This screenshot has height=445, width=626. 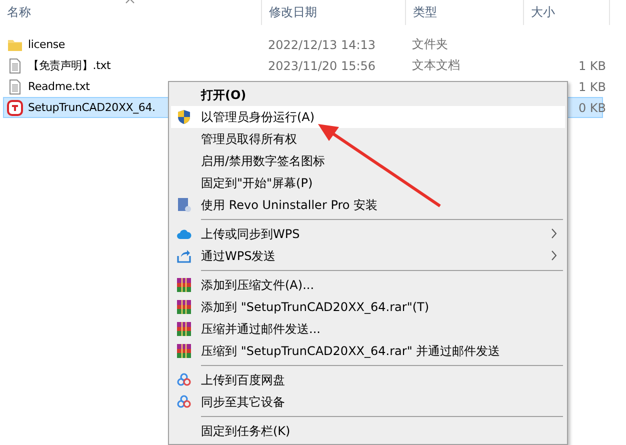 What do you see at coordinates (92, 107) in the screenshot?
I see `file-name: SetupTrunCAD20XX_64.` at bounding box center [92, 107].